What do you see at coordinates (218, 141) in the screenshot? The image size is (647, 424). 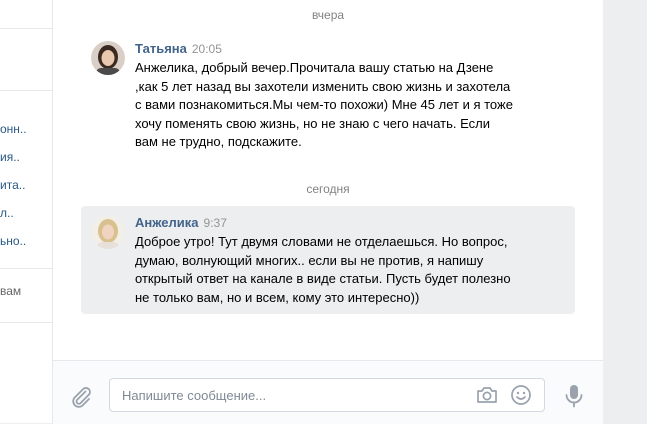 I see `message-line: вам не трудно, подскажите.` at bounding box center [218, 141].